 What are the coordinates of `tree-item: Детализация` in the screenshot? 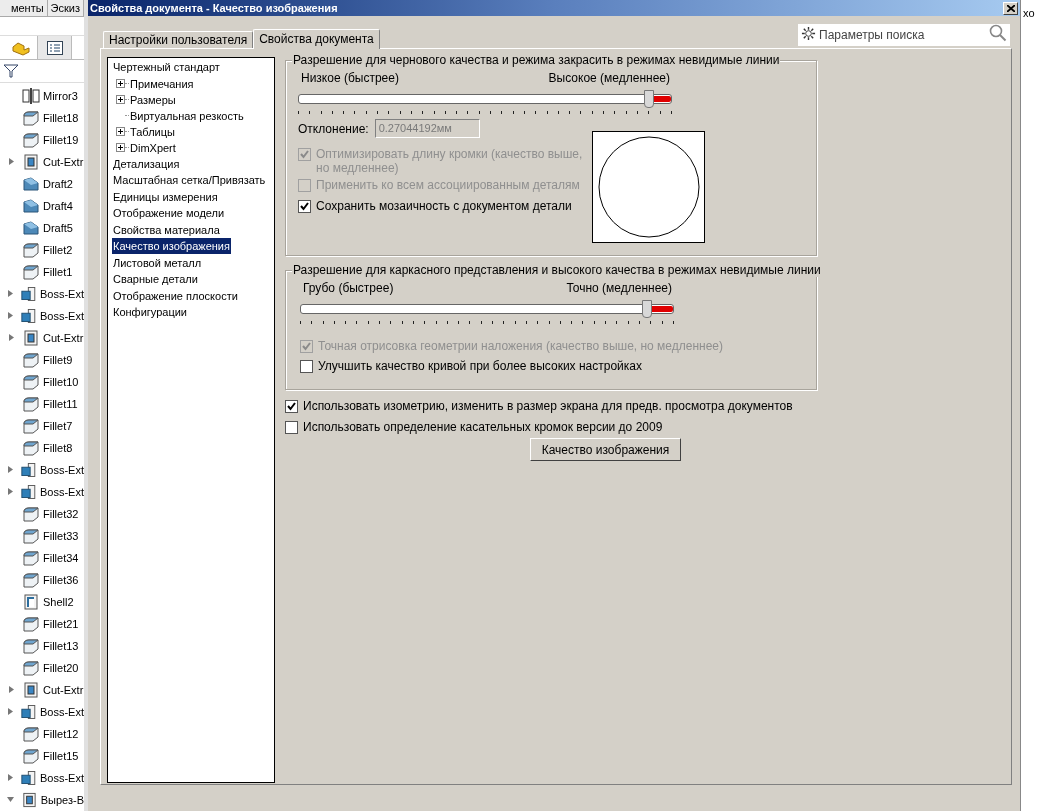 It's located at (146, 163).